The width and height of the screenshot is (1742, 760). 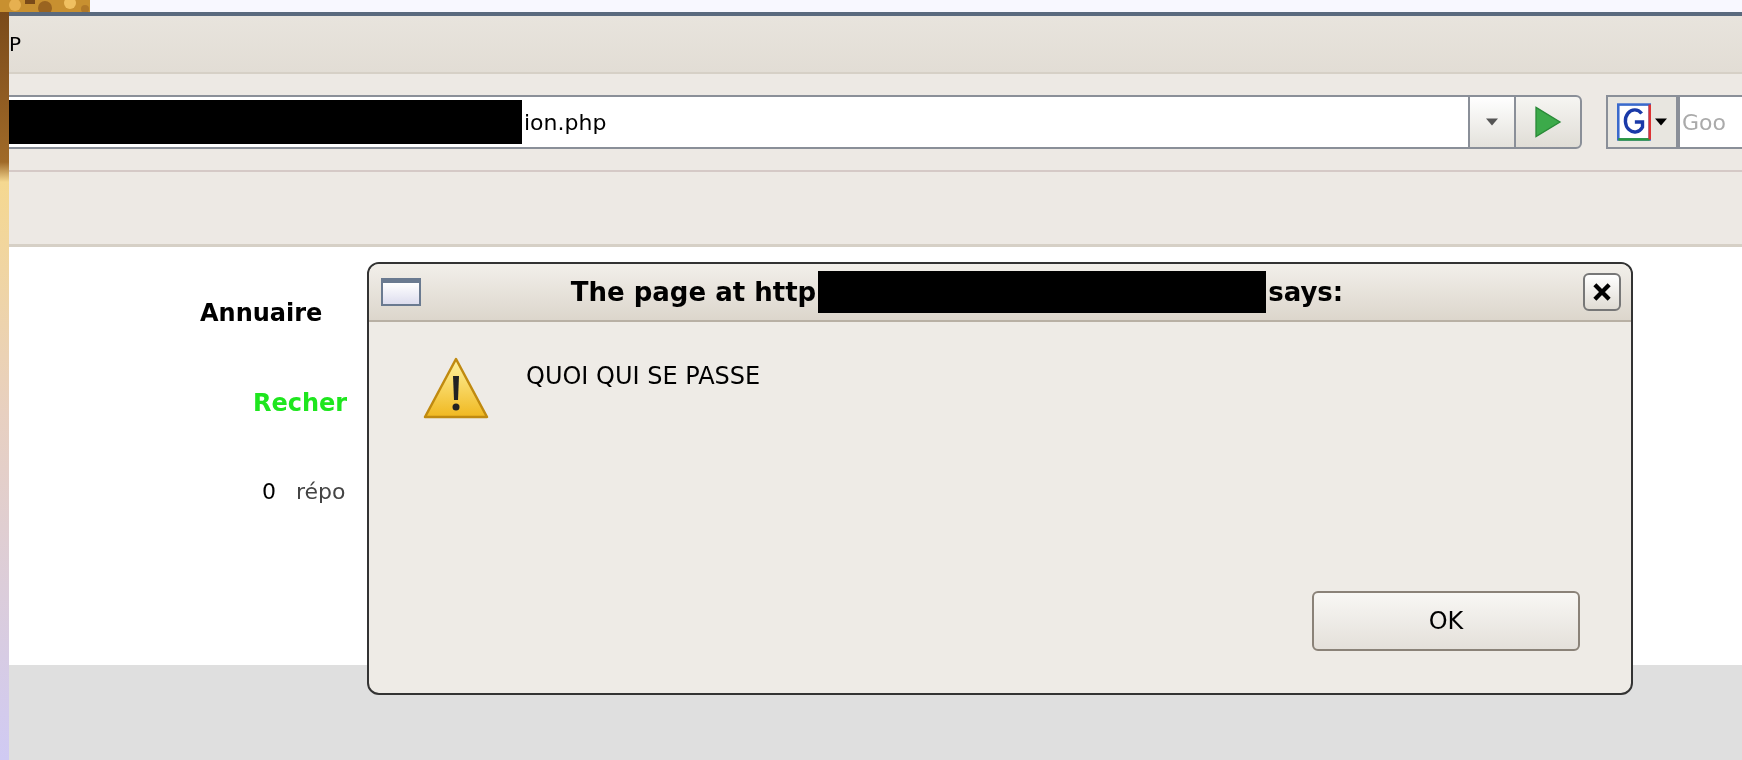 I want to click on letter-g-icon, so click(x=1634, y=122).